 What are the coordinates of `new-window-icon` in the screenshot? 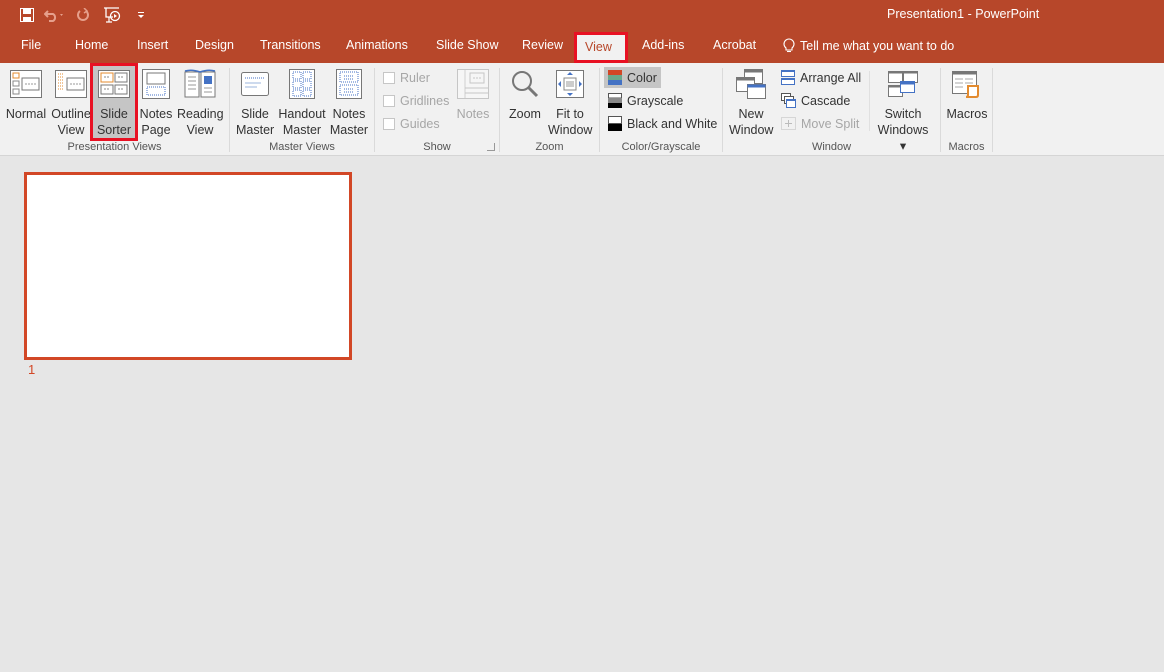 It's located at (751, 84).